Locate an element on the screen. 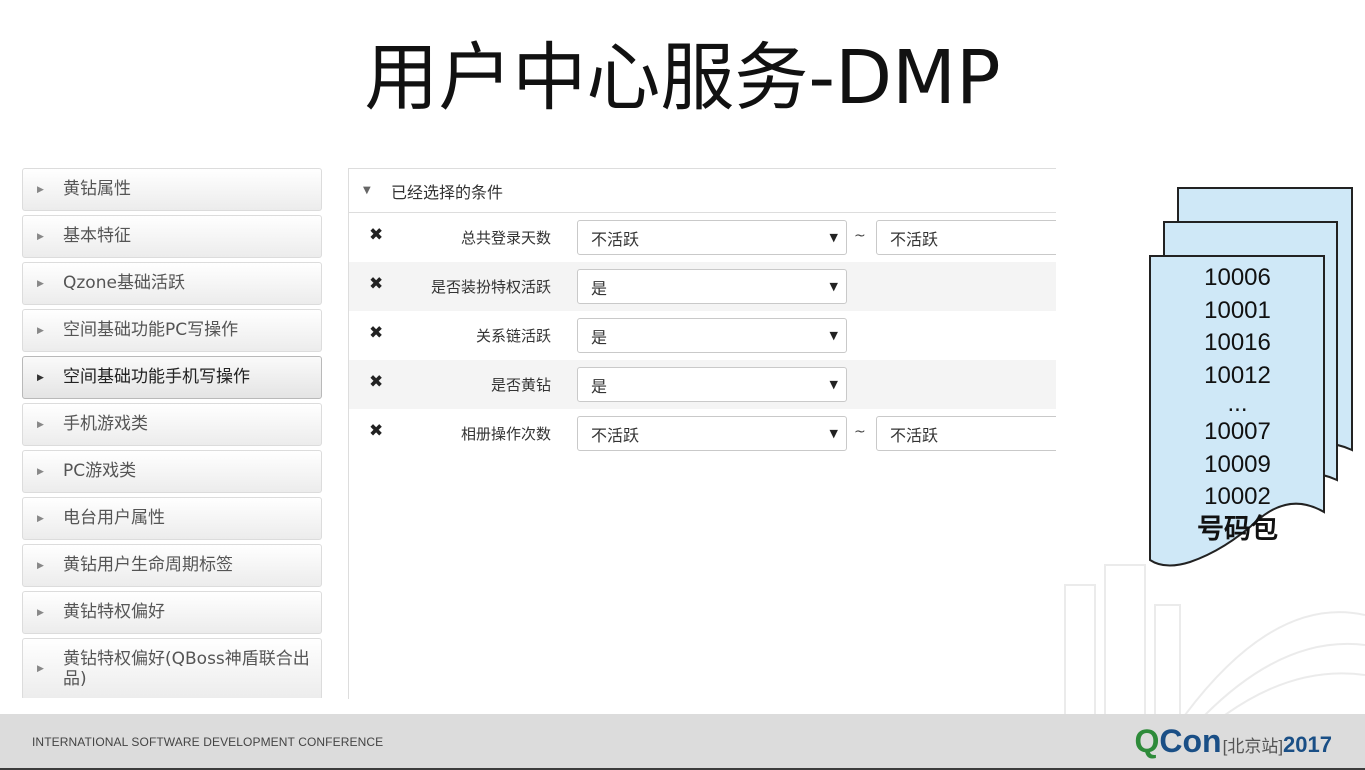  sidebar-item-privilege-preference: ▶ 黄钻特权偏好 is located at coordinates (172, 612).